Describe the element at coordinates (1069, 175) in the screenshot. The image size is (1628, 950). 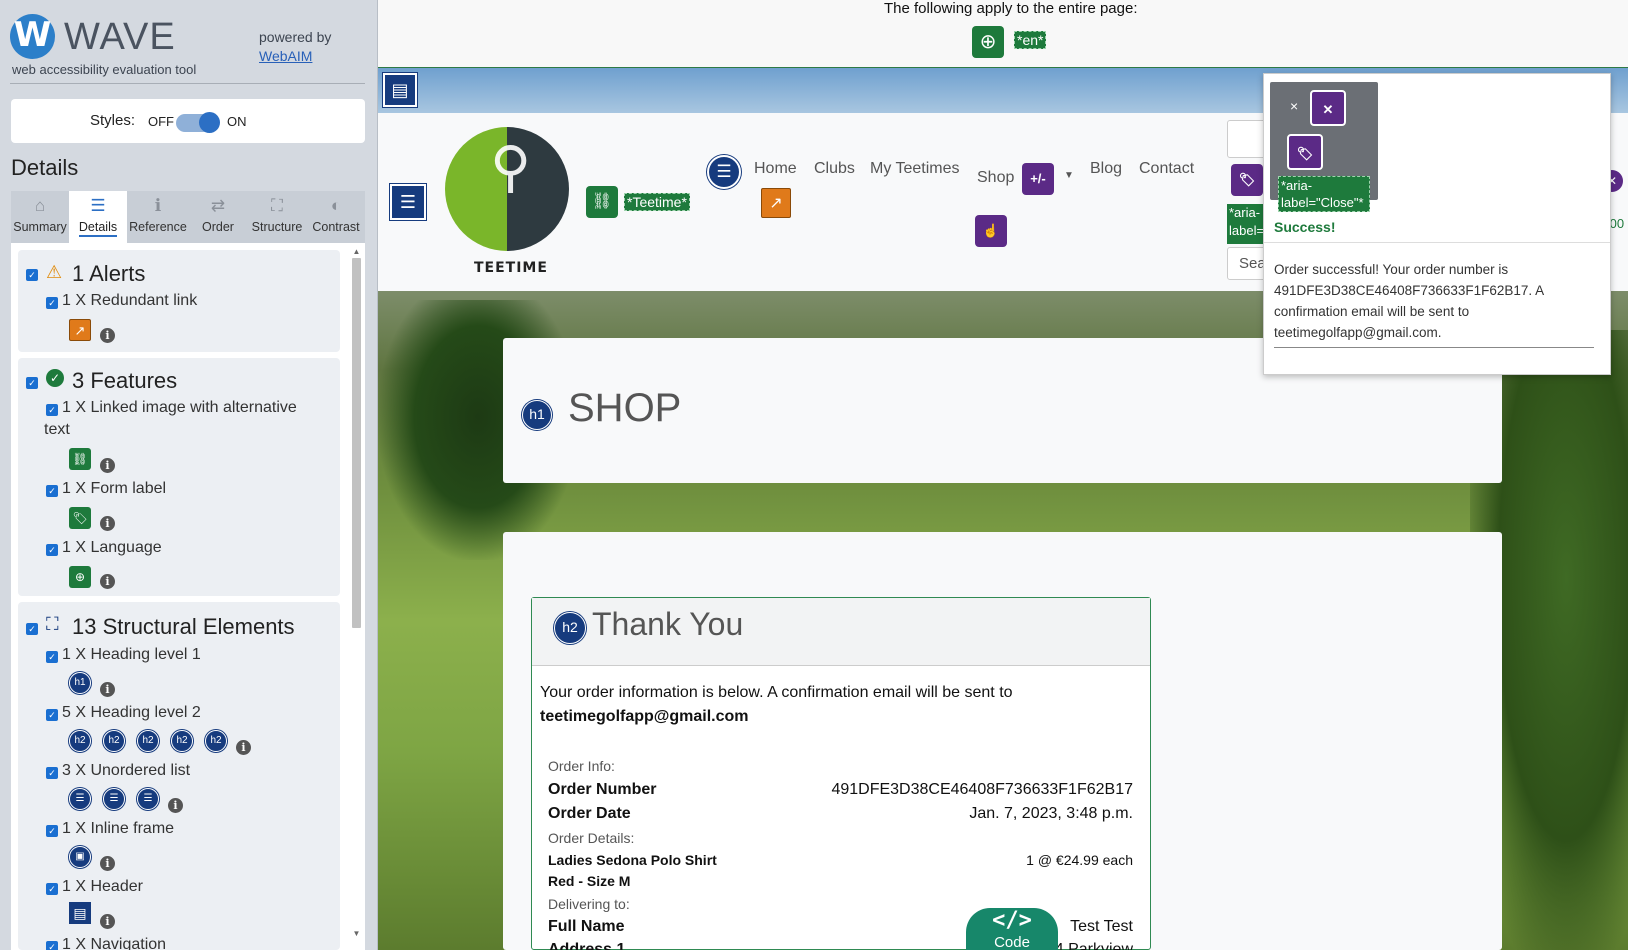
I see `chevron-down-icon: ▼` at that location.